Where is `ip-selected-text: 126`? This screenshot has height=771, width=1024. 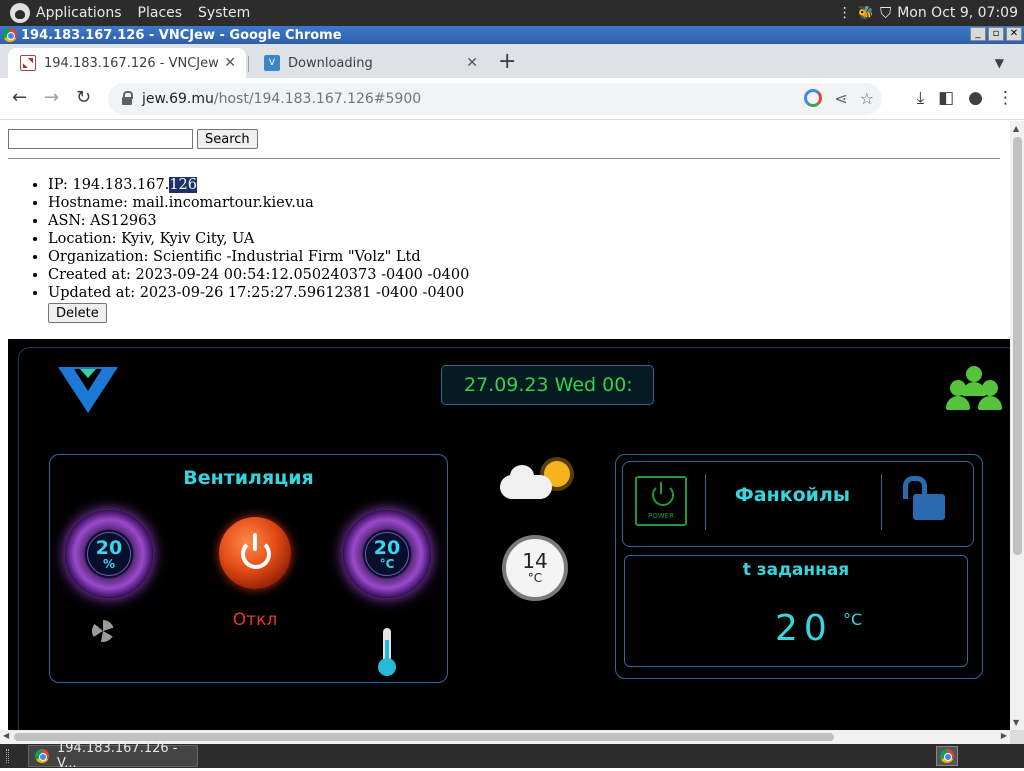
ip-selected-text: 126 is located at coordinates (183, 185).